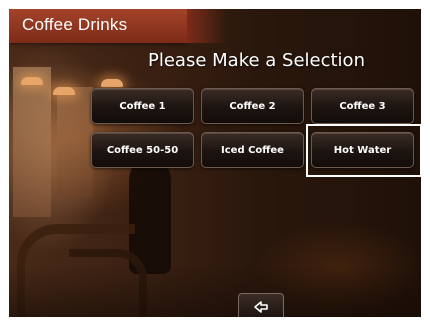 This screenshot has width=430, height=324. What do you see at coordinates (142, 150) in the screenshot?
I see `coffee-50-50-button: Coffee 50-50` at bounding box center [142, 150].